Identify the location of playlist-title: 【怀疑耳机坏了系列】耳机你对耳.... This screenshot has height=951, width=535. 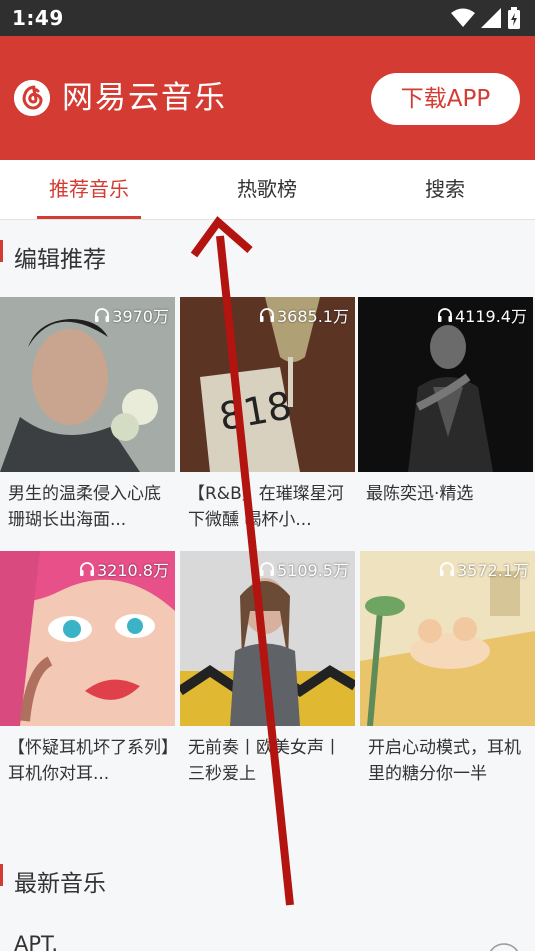
(89, 761).